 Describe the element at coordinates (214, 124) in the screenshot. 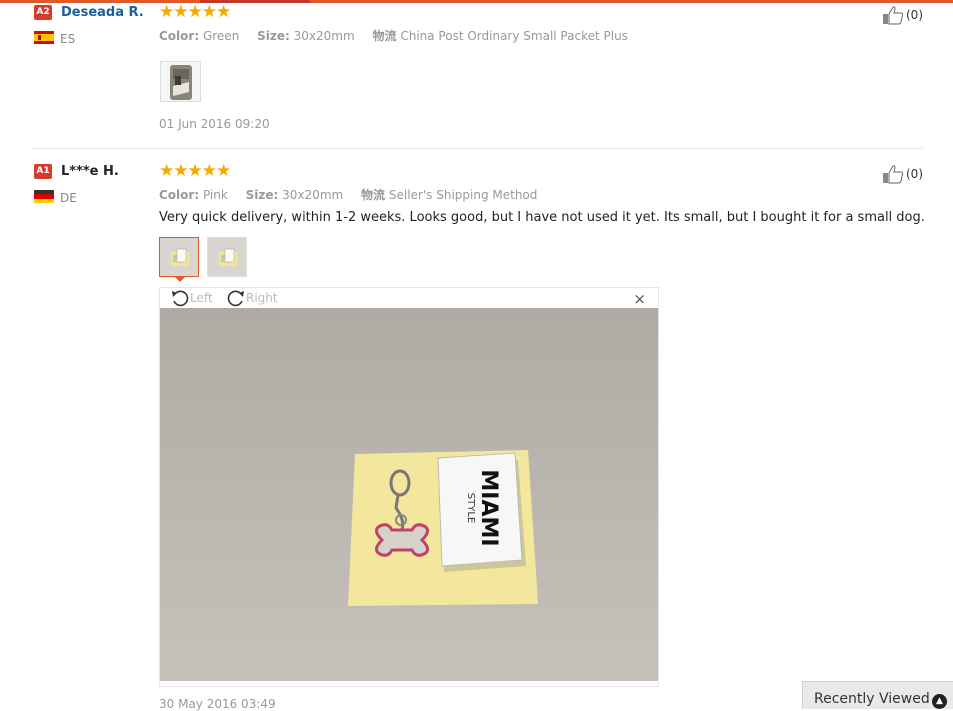

I see `review-date: 01 Jun 2016 09:20` at that location.